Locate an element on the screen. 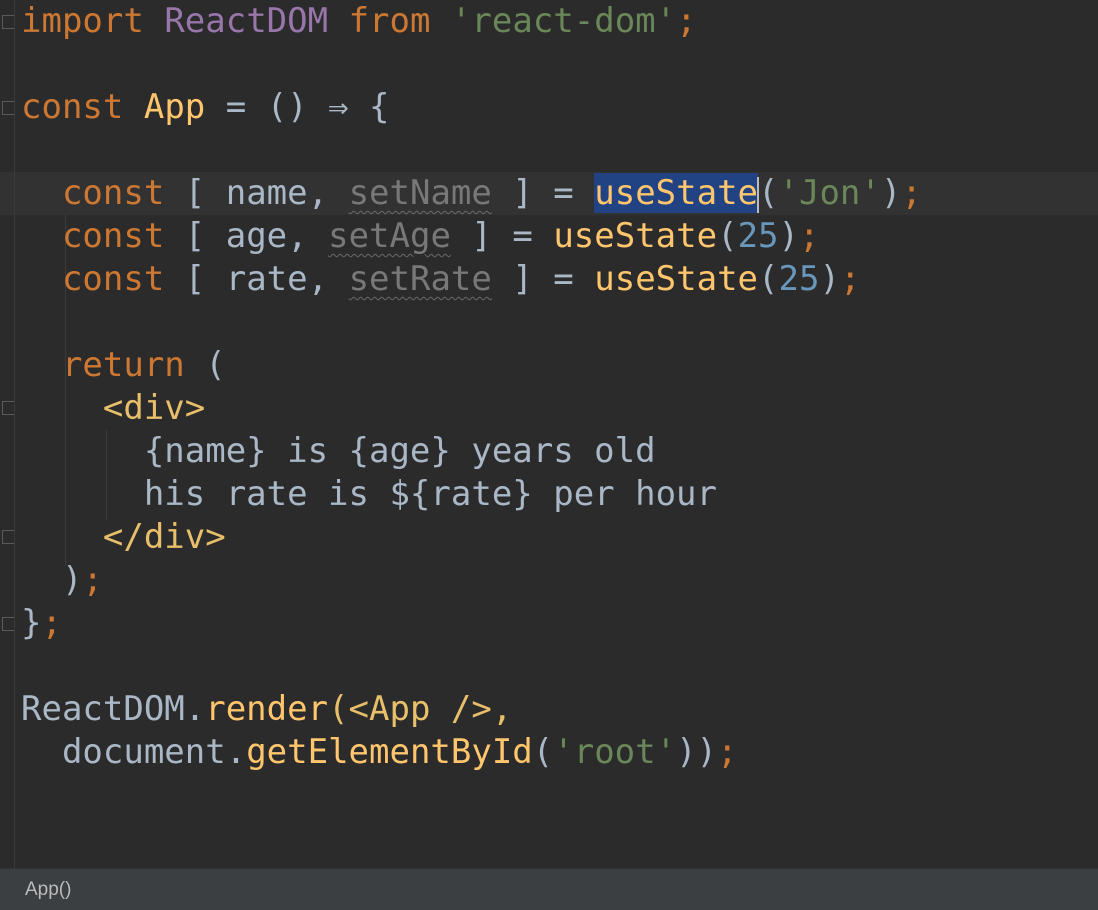 This screenshot has height=910, width=1098. code-line-18: document.getElementById('root')); is located at coordinates (379, 752).